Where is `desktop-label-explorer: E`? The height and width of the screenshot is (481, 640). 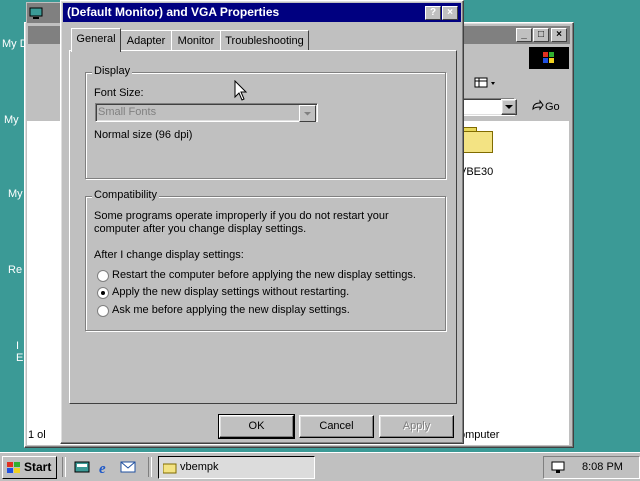 desktop-label-explorer: E is located at coordinates (19, 358).